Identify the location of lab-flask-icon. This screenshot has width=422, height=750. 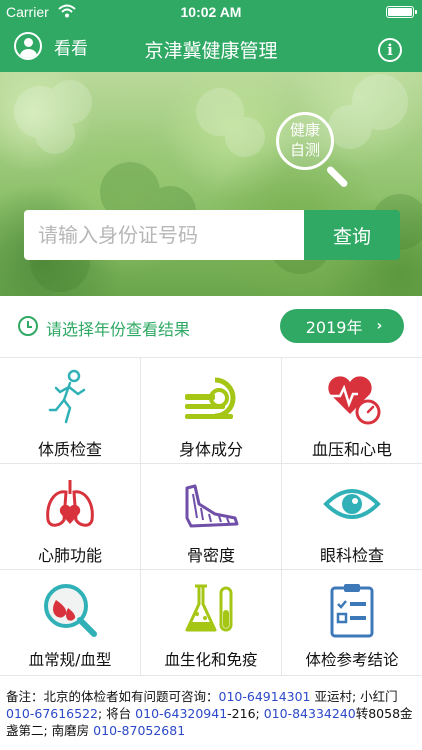
(209, 608).